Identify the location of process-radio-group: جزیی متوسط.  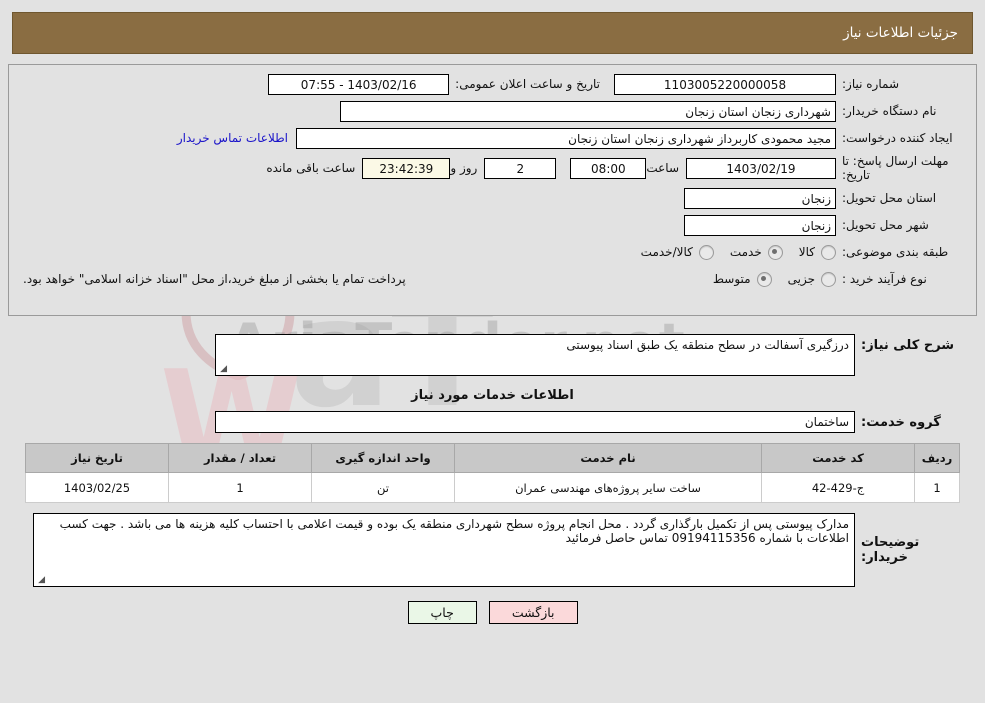
(766, 279).